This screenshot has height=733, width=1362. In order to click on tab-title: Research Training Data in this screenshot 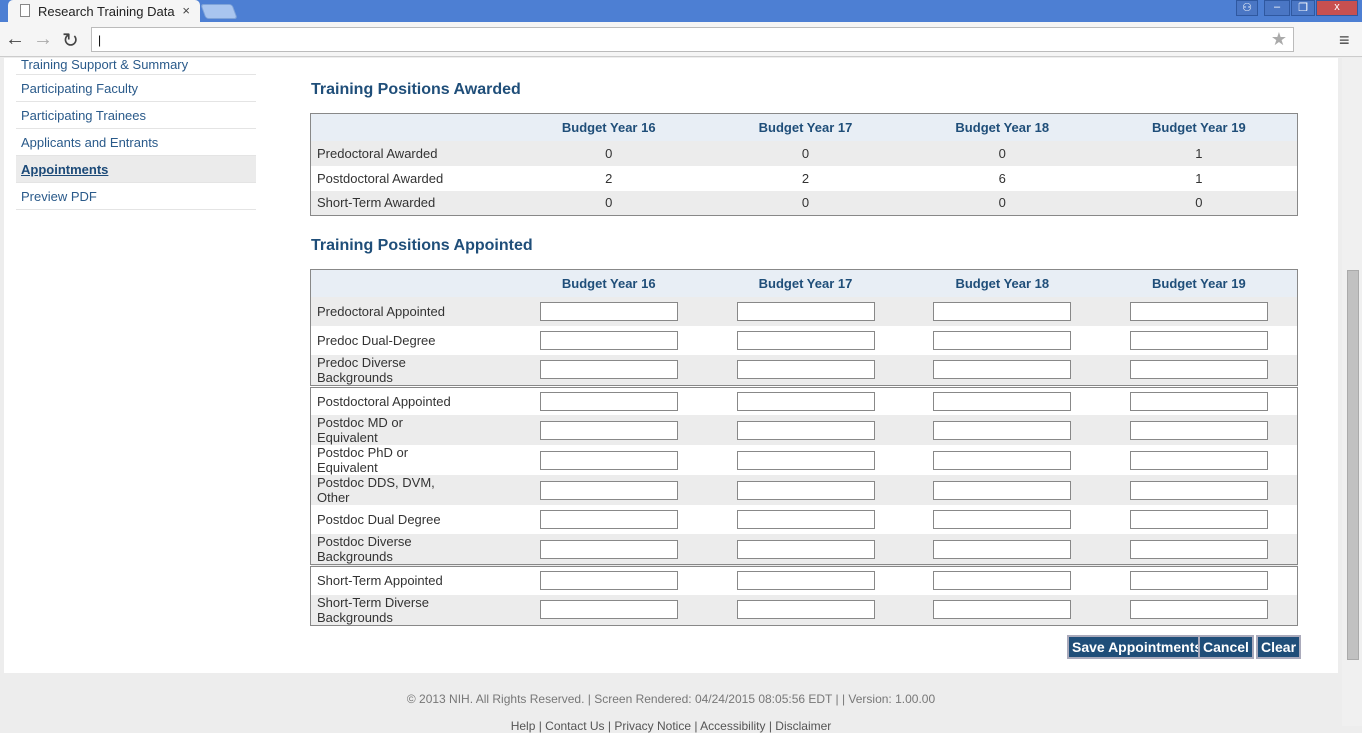, I will do `click(106, 11)`.